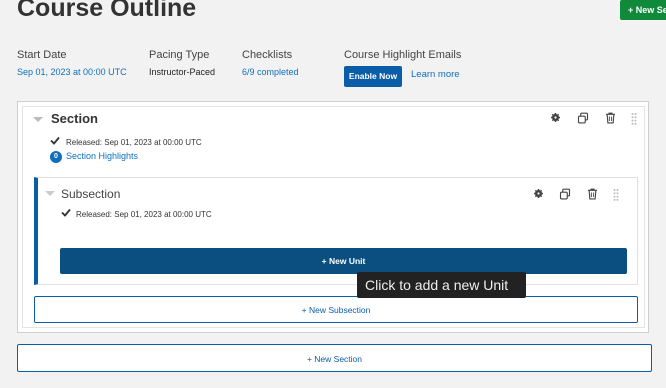 The height and width of the screenshot is (388, 666). I want to click on pacing-type-label: Pacing Type, so click(179, 55).